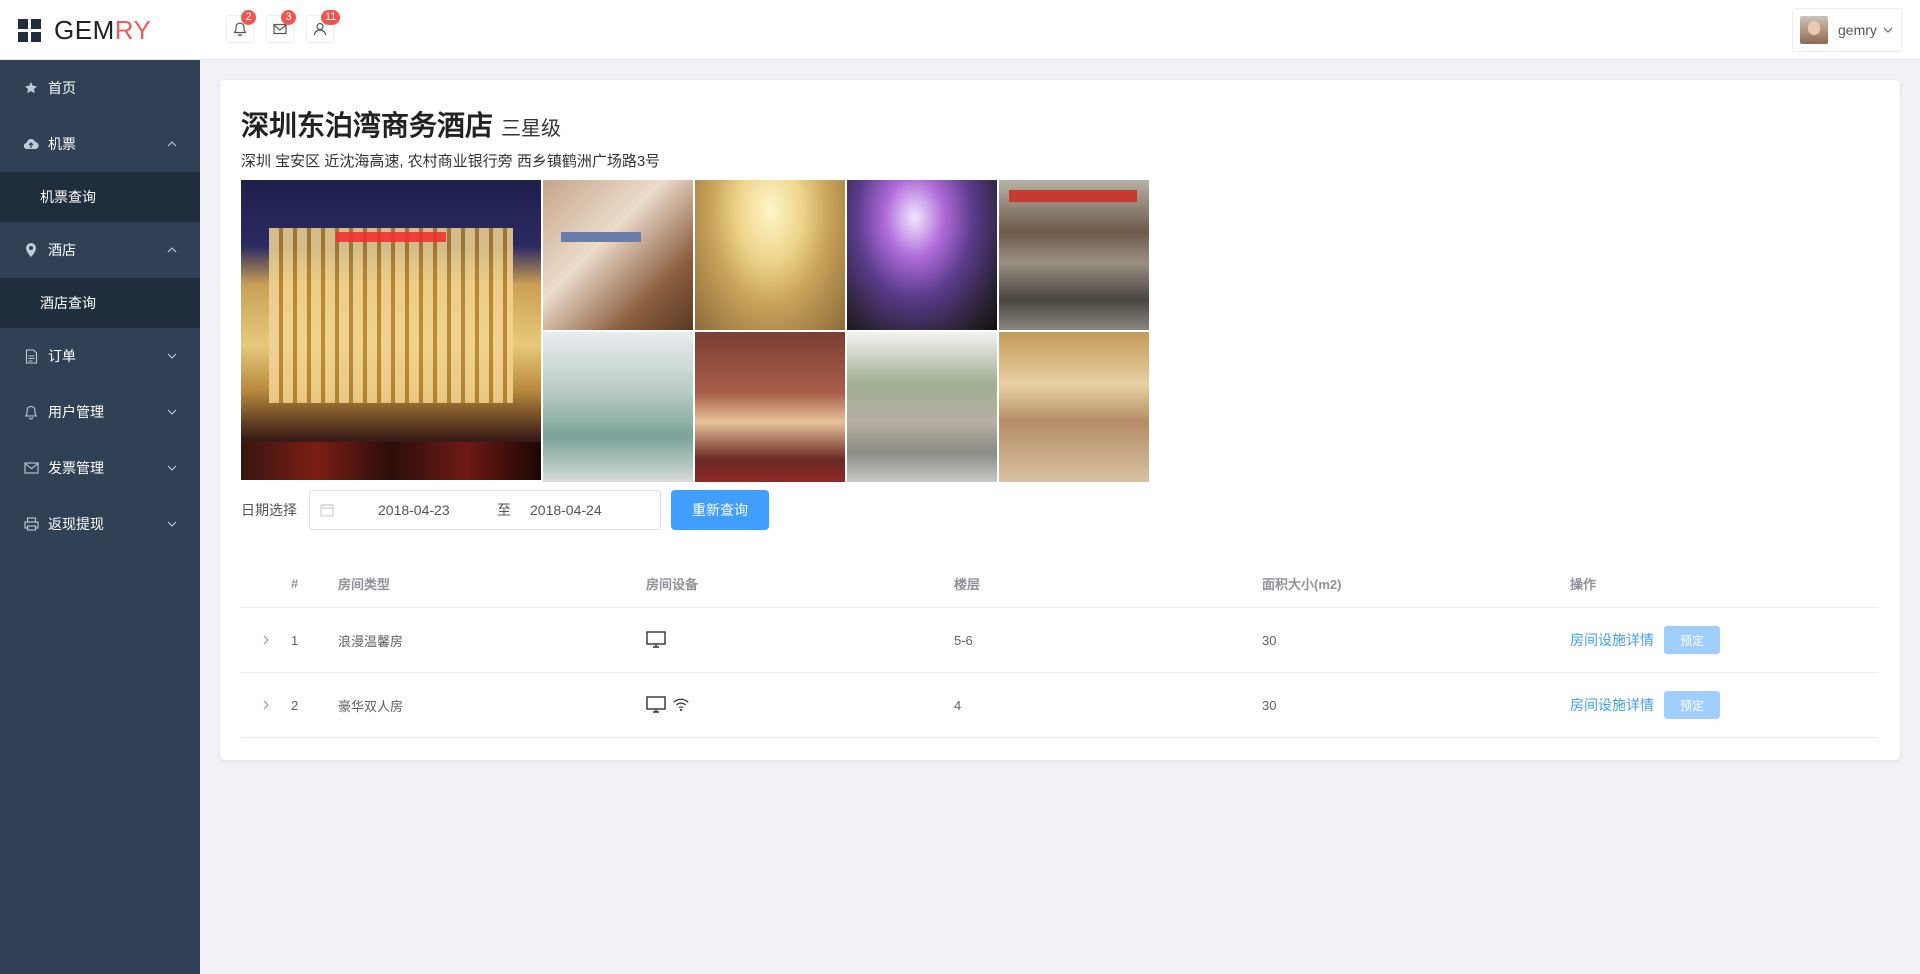 This screenshot has width=1920, height=974. I want to click on logo-accent: RY, so click(133, 29).